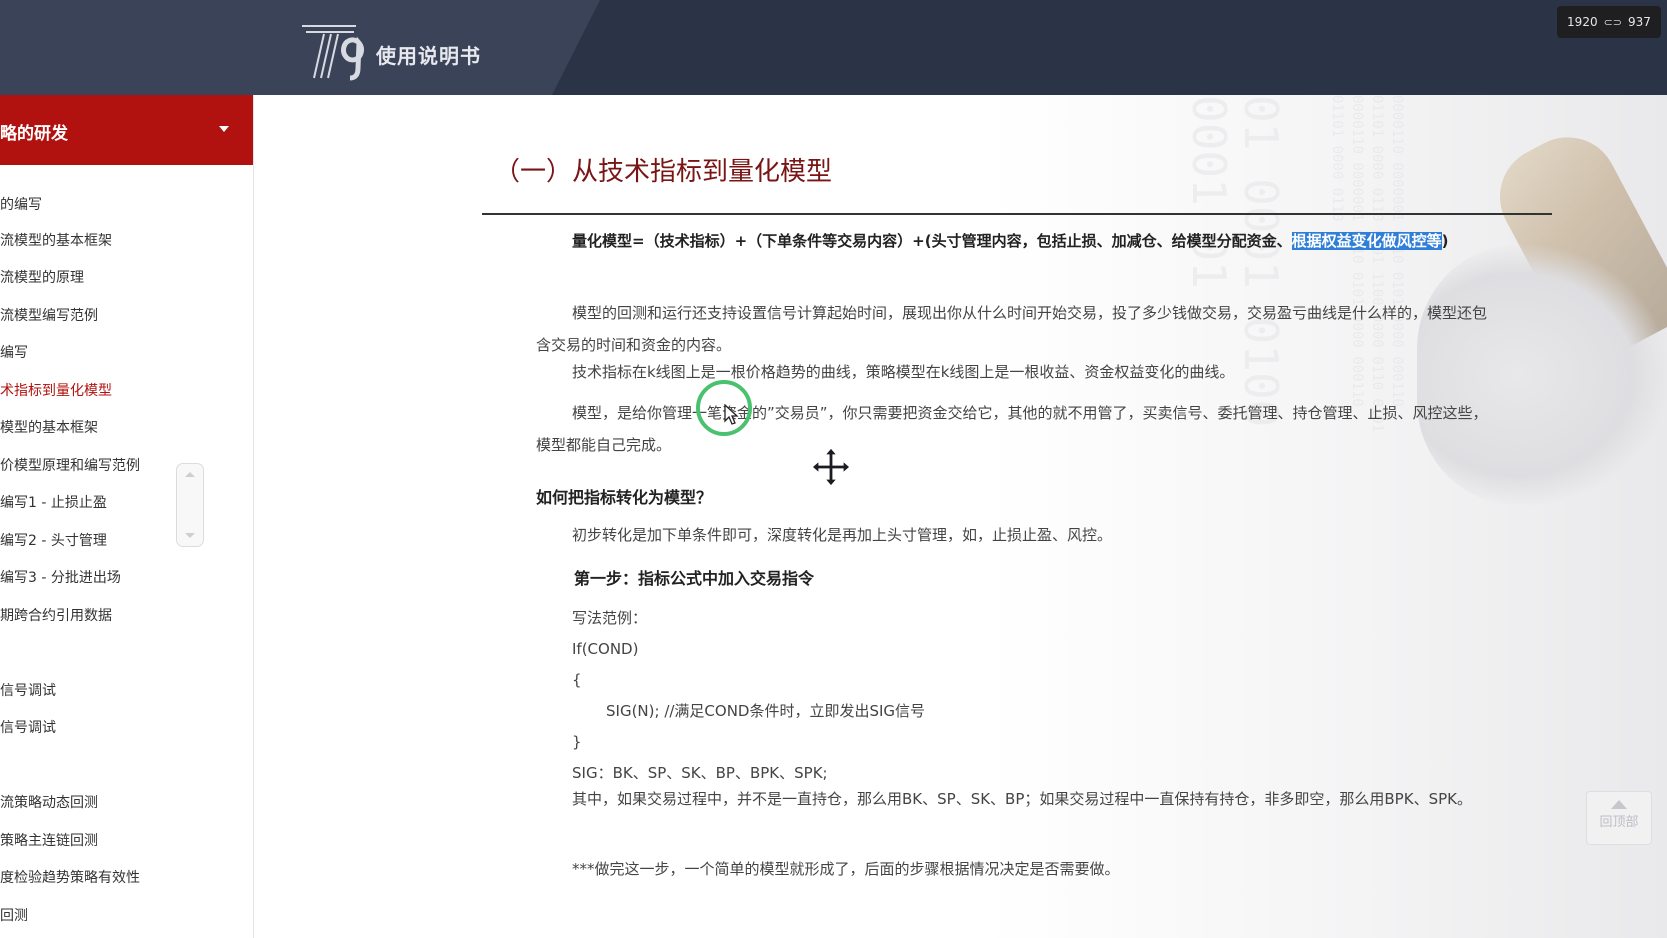 This screenshot has width=1667, height=938. I want to click on sidebar-scrollbar, so click(190, 505).